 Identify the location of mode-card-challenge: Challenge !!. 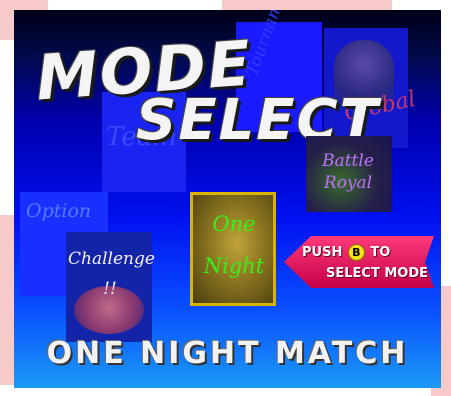
(110, 287).